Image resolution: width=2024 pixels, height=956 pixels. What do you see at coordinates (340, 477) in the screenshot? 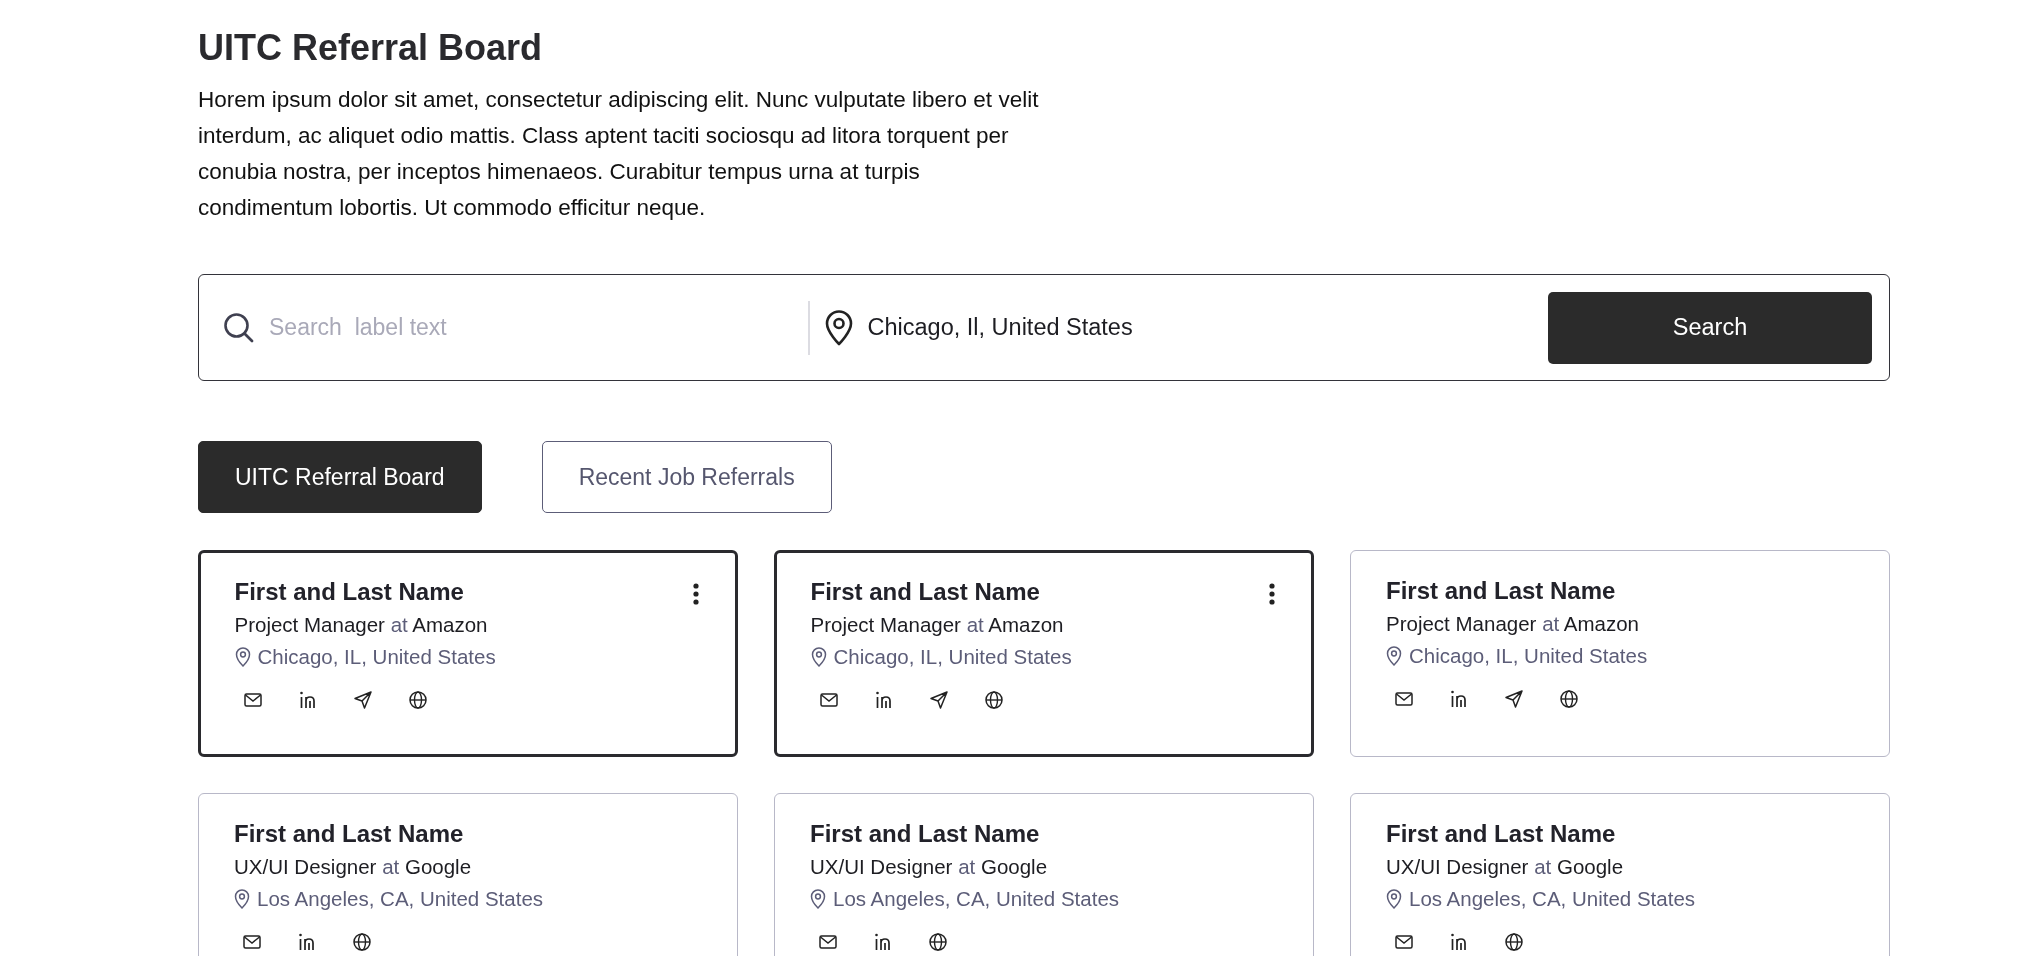
I see `tab: UITC Referral Board` at bounding box center [340, 477].